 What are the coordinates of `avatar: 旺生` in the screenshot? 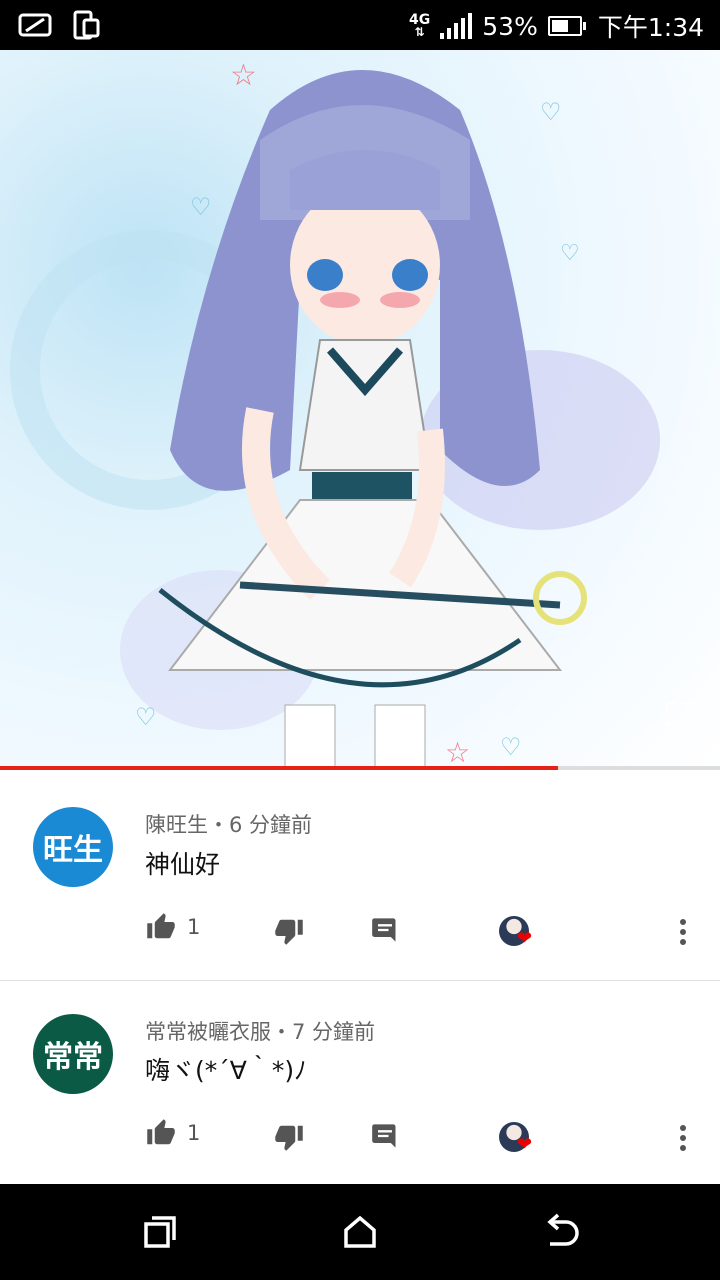 It's located at (73, 847).